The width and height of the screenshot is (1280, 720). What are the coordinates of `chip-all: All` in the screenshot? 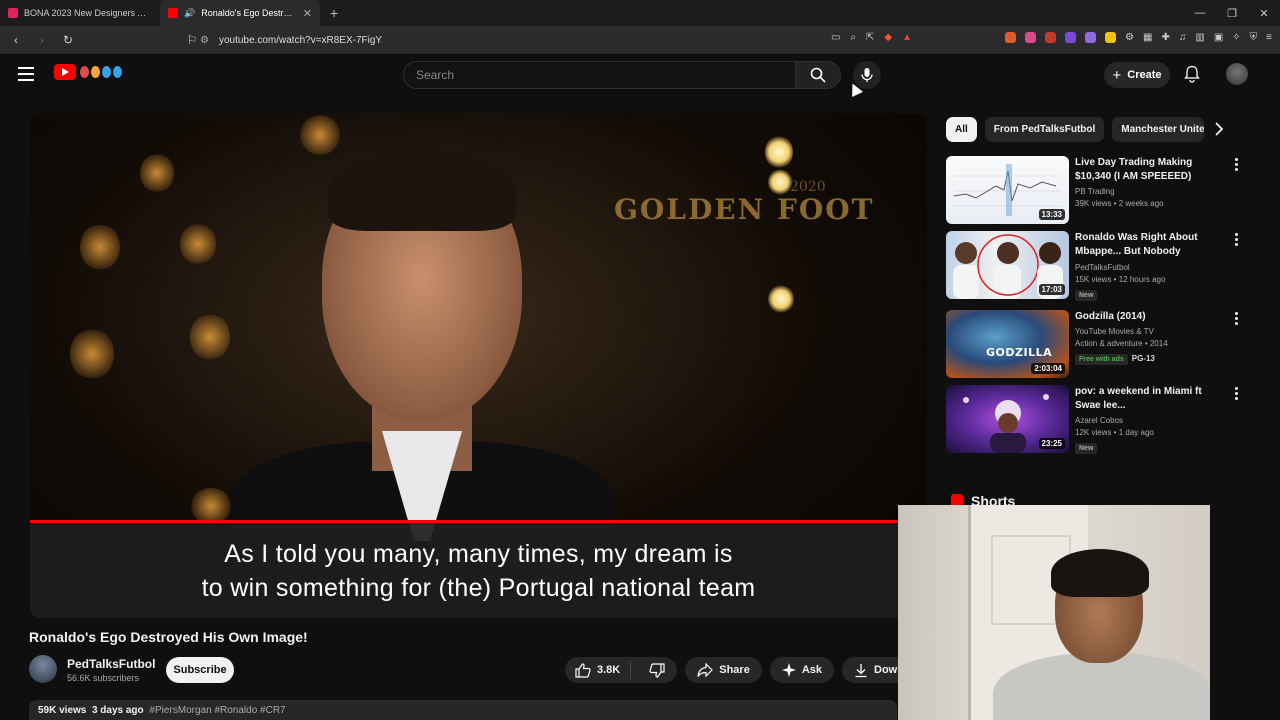 It's located at (961, 129).